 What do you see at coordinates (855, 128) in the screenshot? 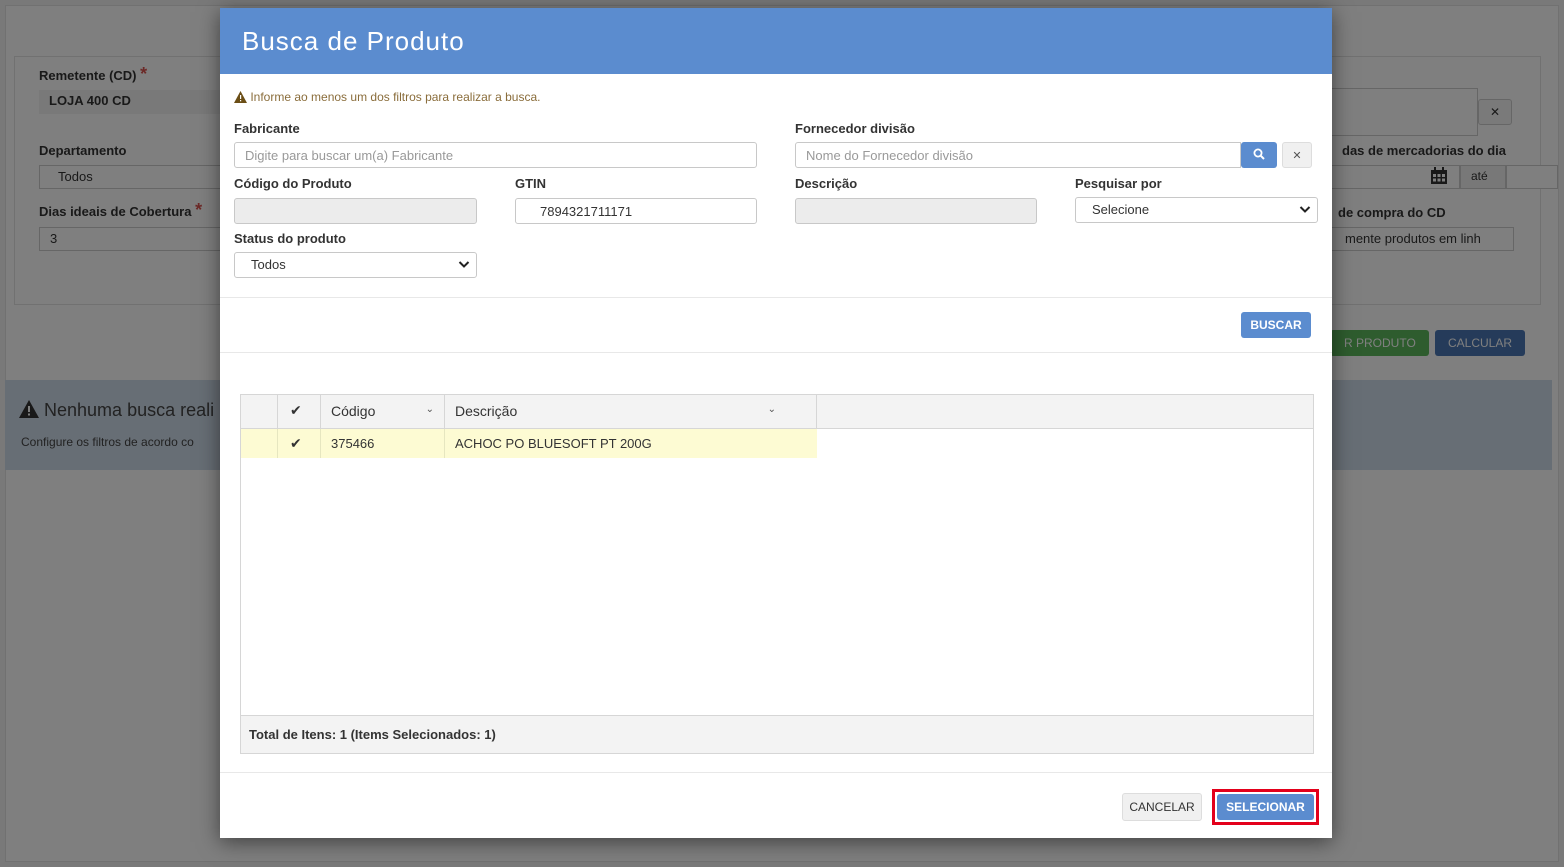
I see `fornecedor-label: Fornecedor divisão` at bounding box center [855, 128].